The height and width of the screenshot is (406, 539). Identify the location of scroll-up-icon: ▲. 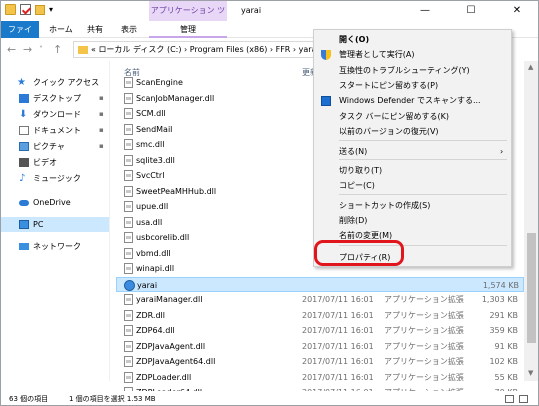
(530, 67).